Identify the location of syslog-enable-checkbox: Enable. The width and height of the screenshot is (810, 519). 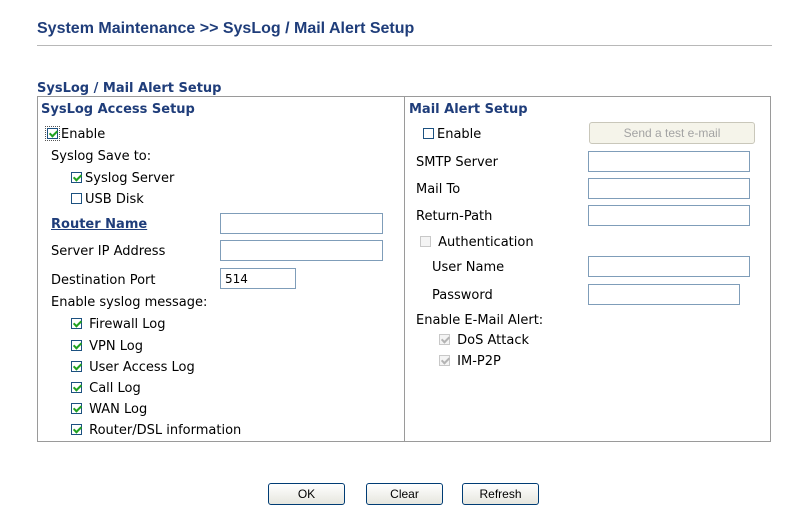
(75, 134).